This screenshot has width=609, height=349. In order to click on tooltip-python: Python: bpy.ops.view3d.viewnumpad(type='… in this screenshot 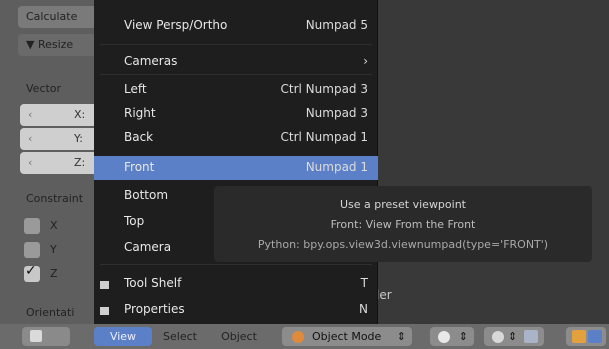, I will do `click(403, 244)`.